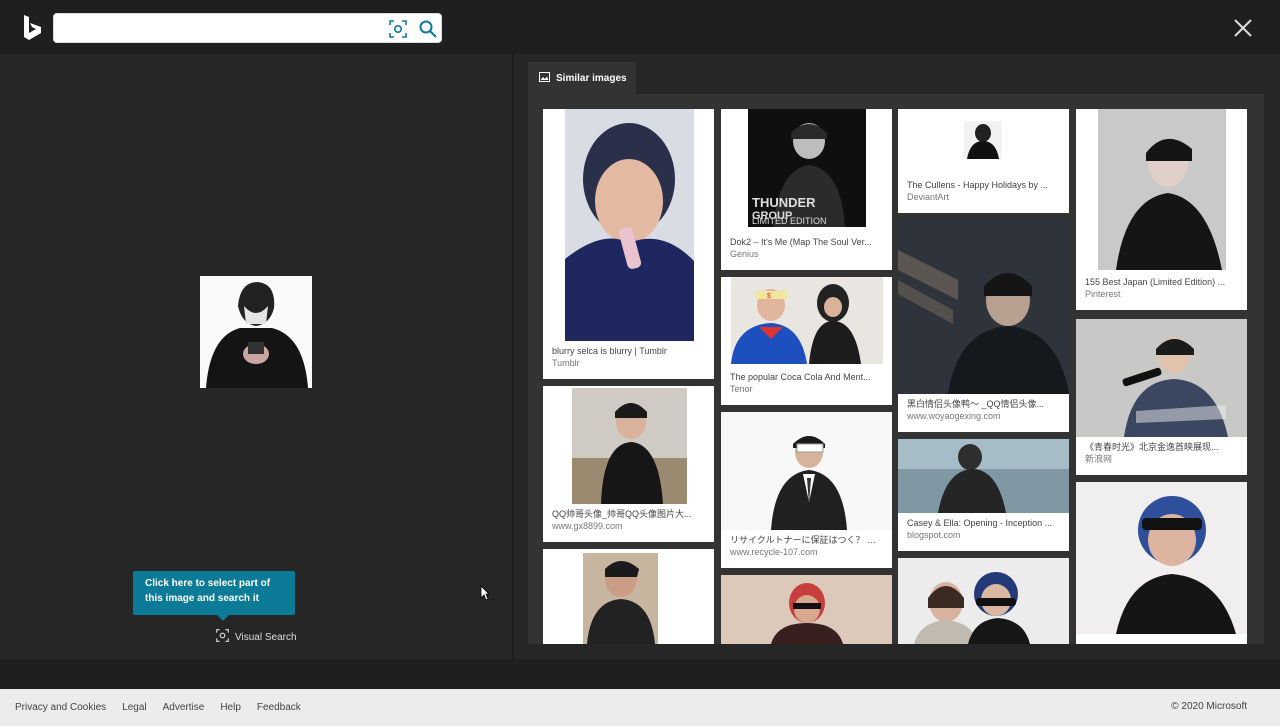  I want to click on result-card: 《青春时光》北京金逸首映展现... 新浪网, so click(1161, 397).